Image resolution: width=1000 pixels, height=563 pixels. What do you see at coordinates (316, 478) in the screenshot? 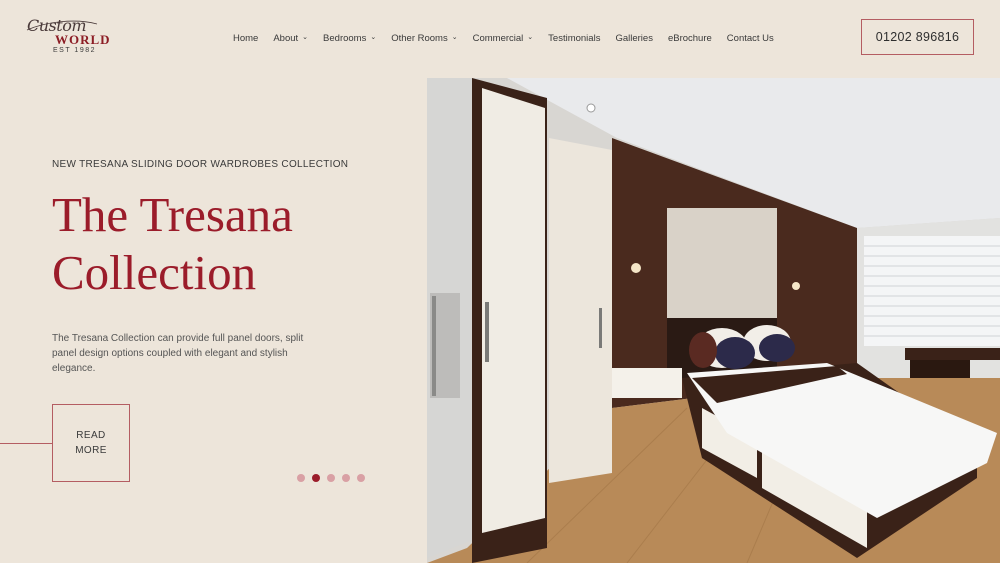
I see `carousel-dot-active` at bounding box center [316, 478].